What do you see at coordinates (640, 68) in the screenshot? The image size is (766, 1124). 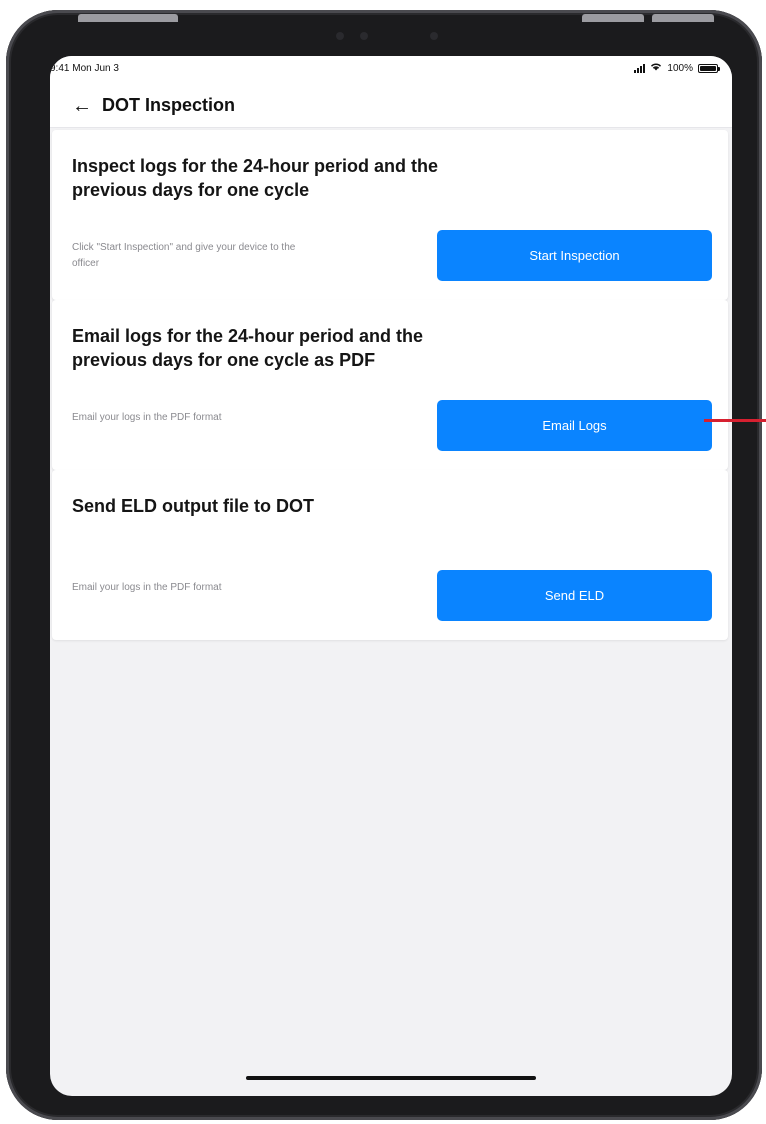 I see `signal-icon` at bounding box center [640, 68].